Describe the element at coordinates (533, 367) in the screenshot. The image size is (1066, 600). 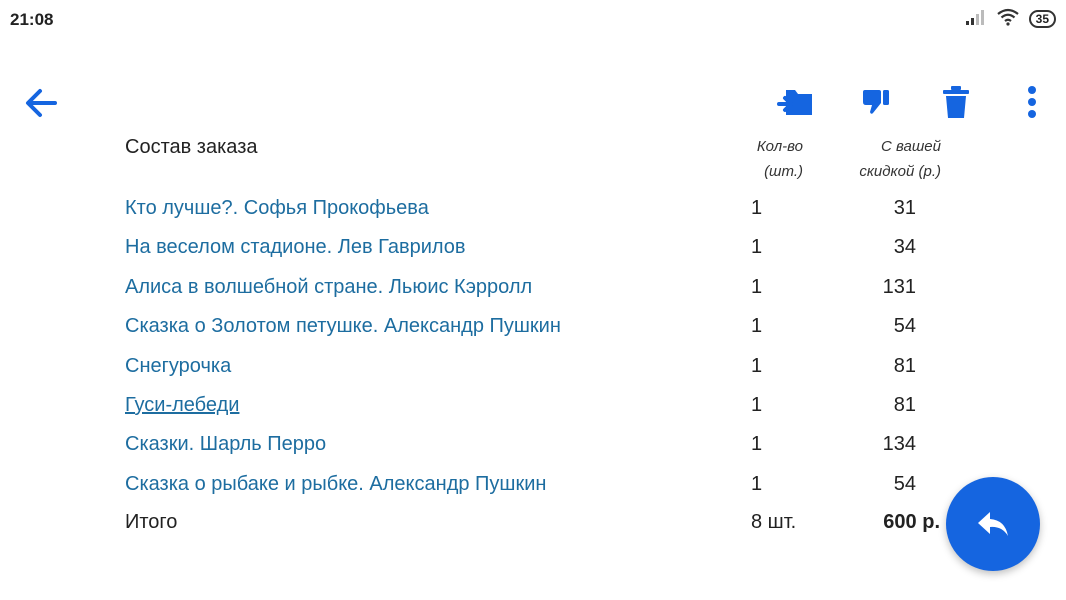
I see `table-row: Снегурочка 1 81` at that location.